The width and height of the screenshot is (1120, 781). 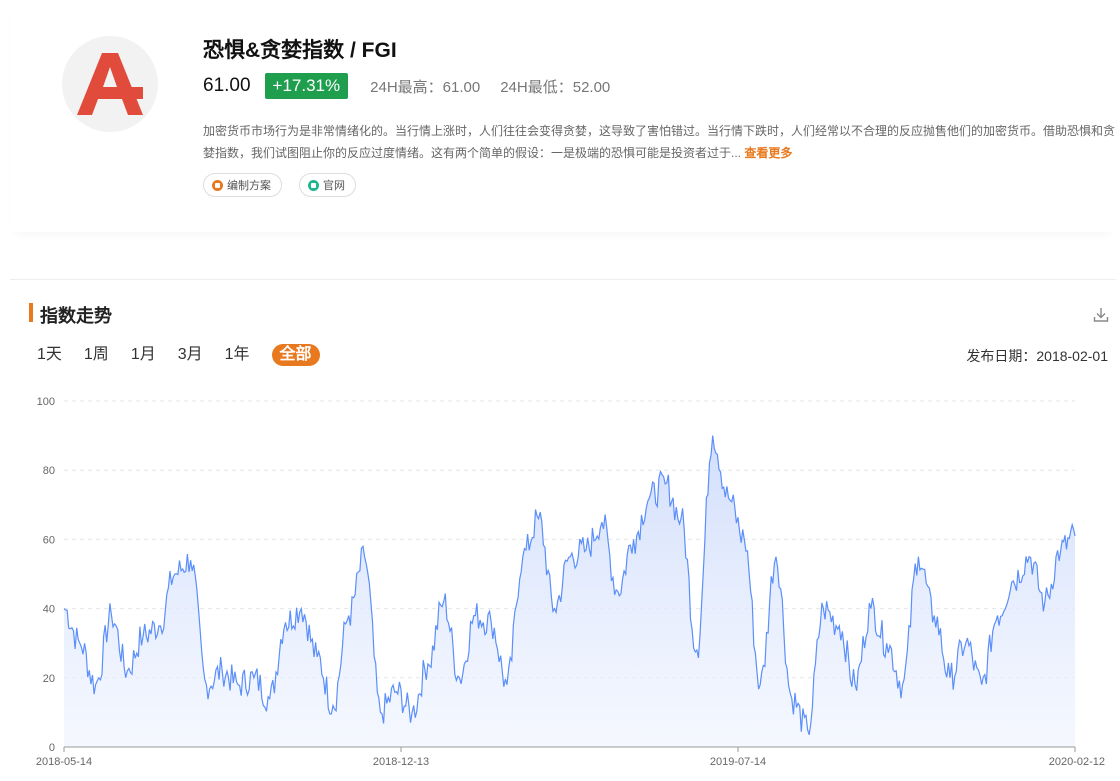 What do you see at coordinates (52, 748) in the screenshot?
I see `y-tick-label: 0` at bounding box center [52, 748].